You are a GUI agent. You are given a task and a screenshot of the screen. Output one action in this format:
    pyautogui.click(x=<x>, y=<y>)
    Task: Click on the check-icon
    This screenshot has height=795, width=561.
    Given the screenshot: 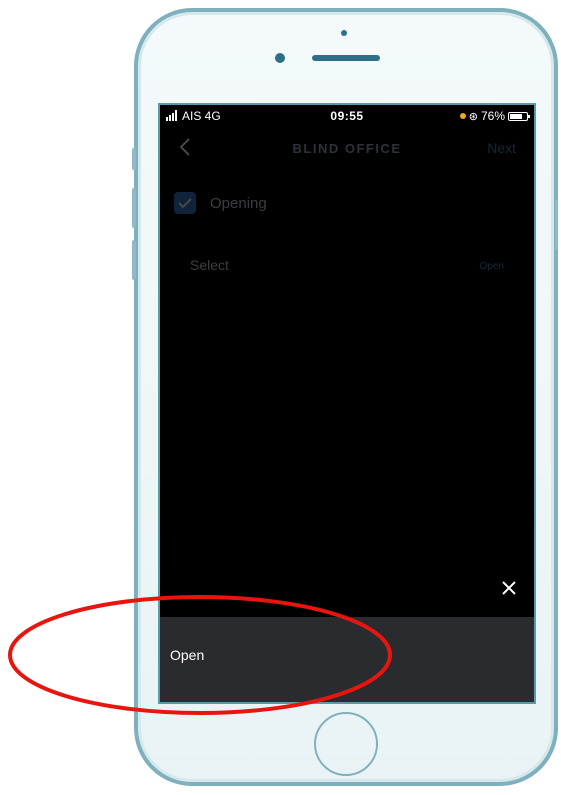 What is the action you would take?
    pyautogui.click(x=185, y=203)
    